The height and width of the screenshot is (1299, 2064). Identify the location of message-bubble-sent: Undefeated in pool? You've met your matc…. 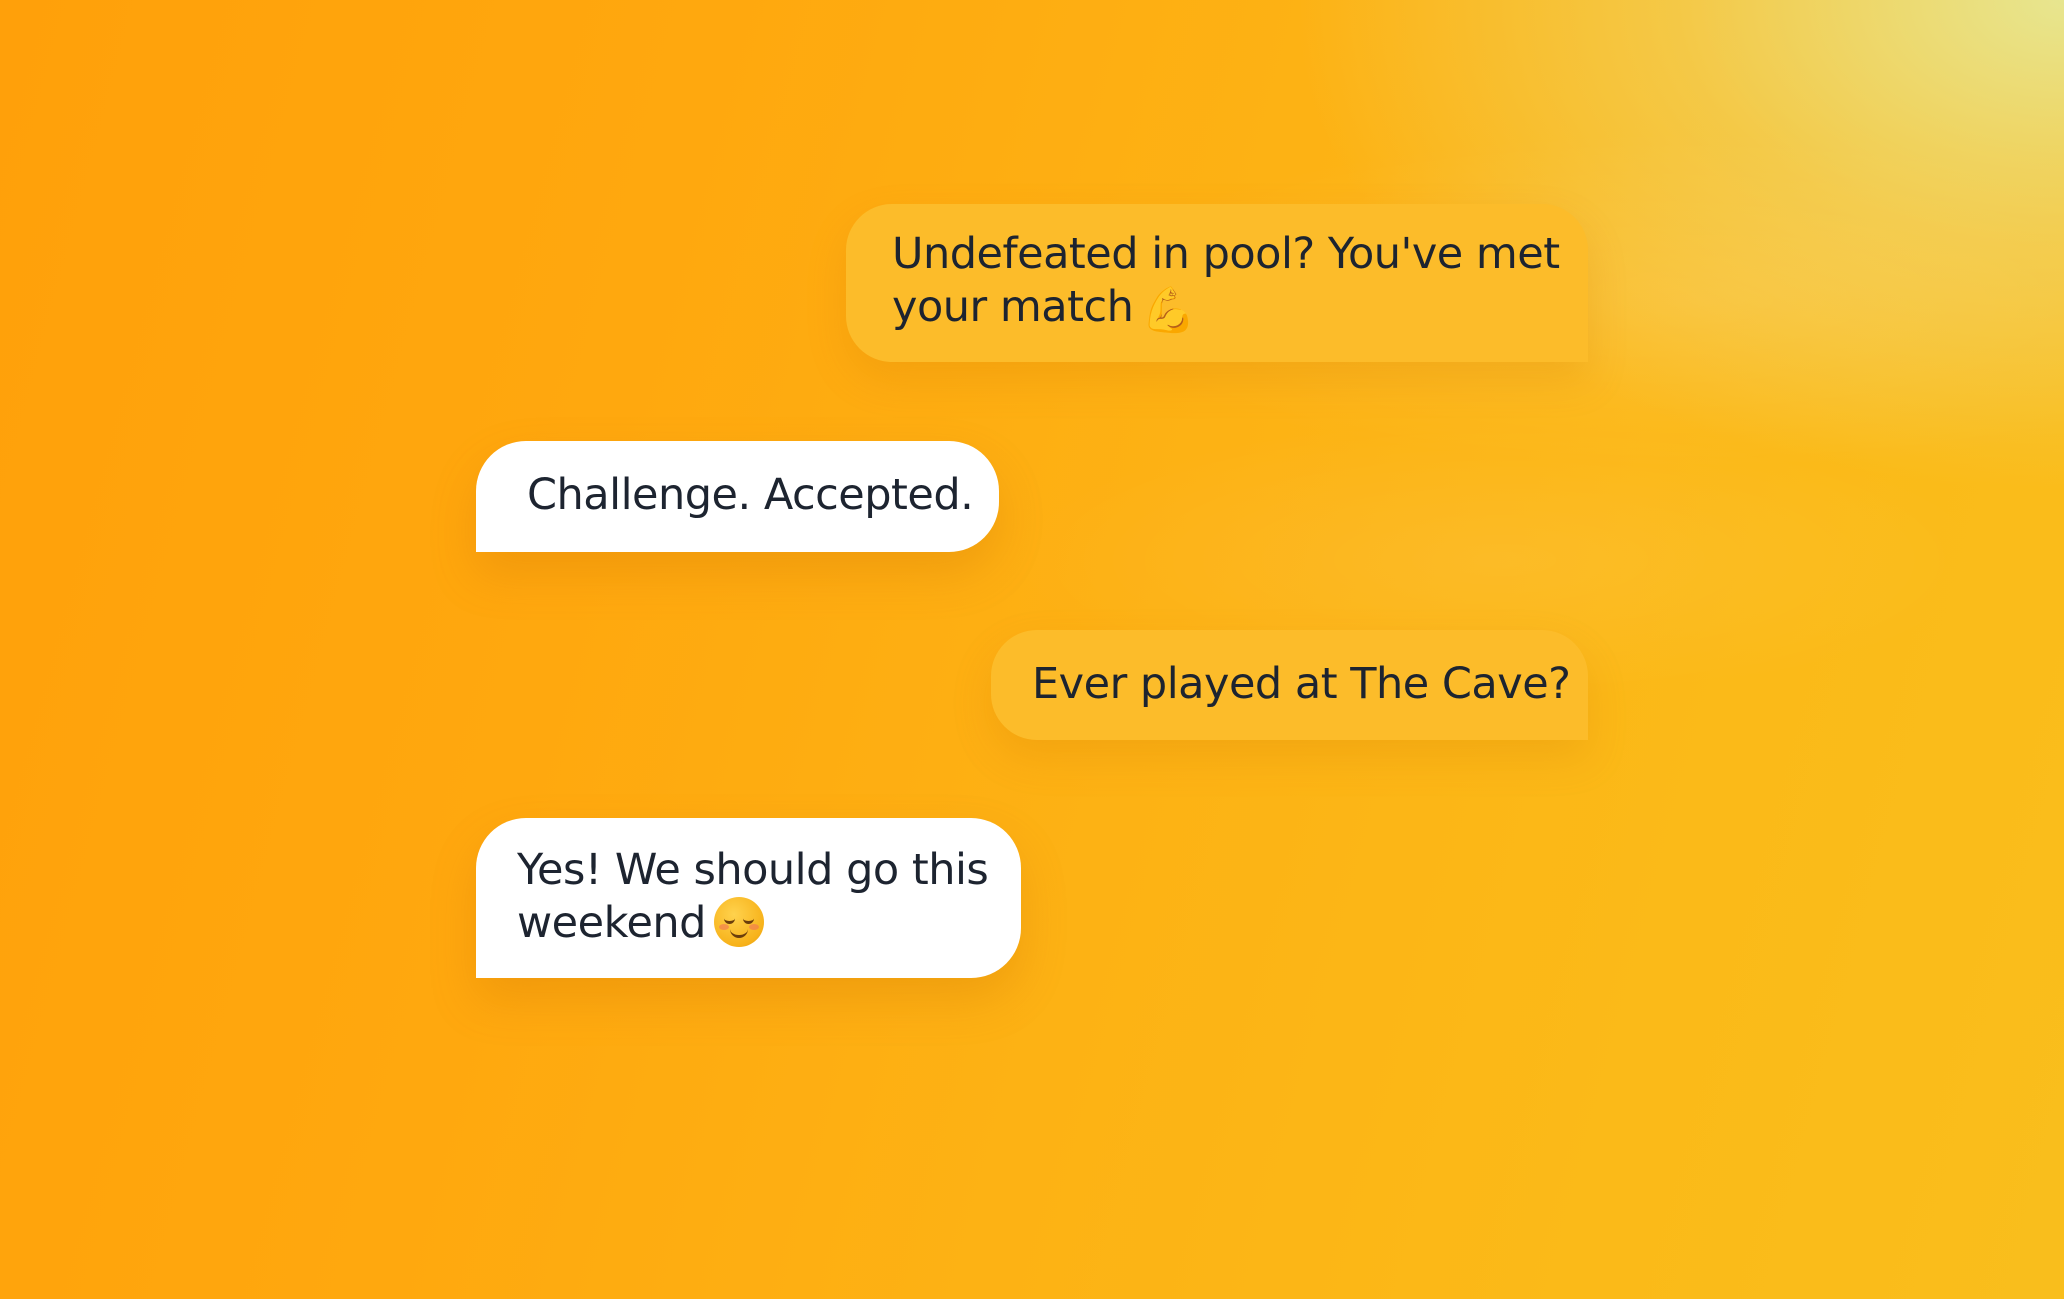
(1217, 283).